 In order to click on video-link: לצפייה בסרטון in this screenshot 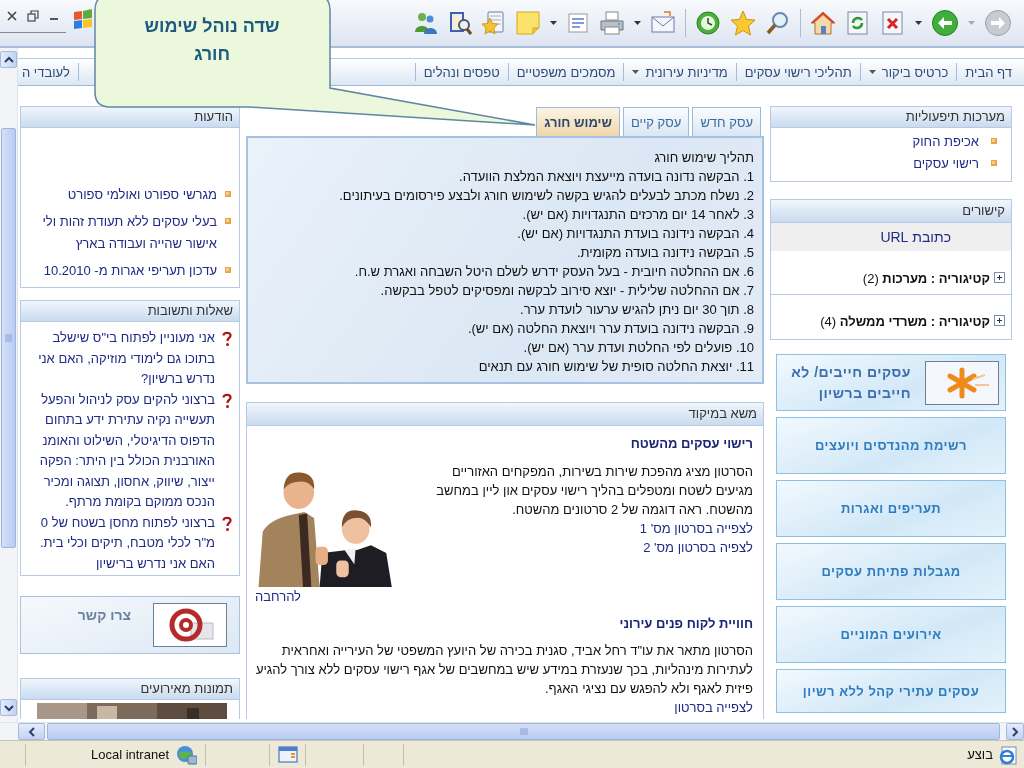, I will do `click(713, 707)`.